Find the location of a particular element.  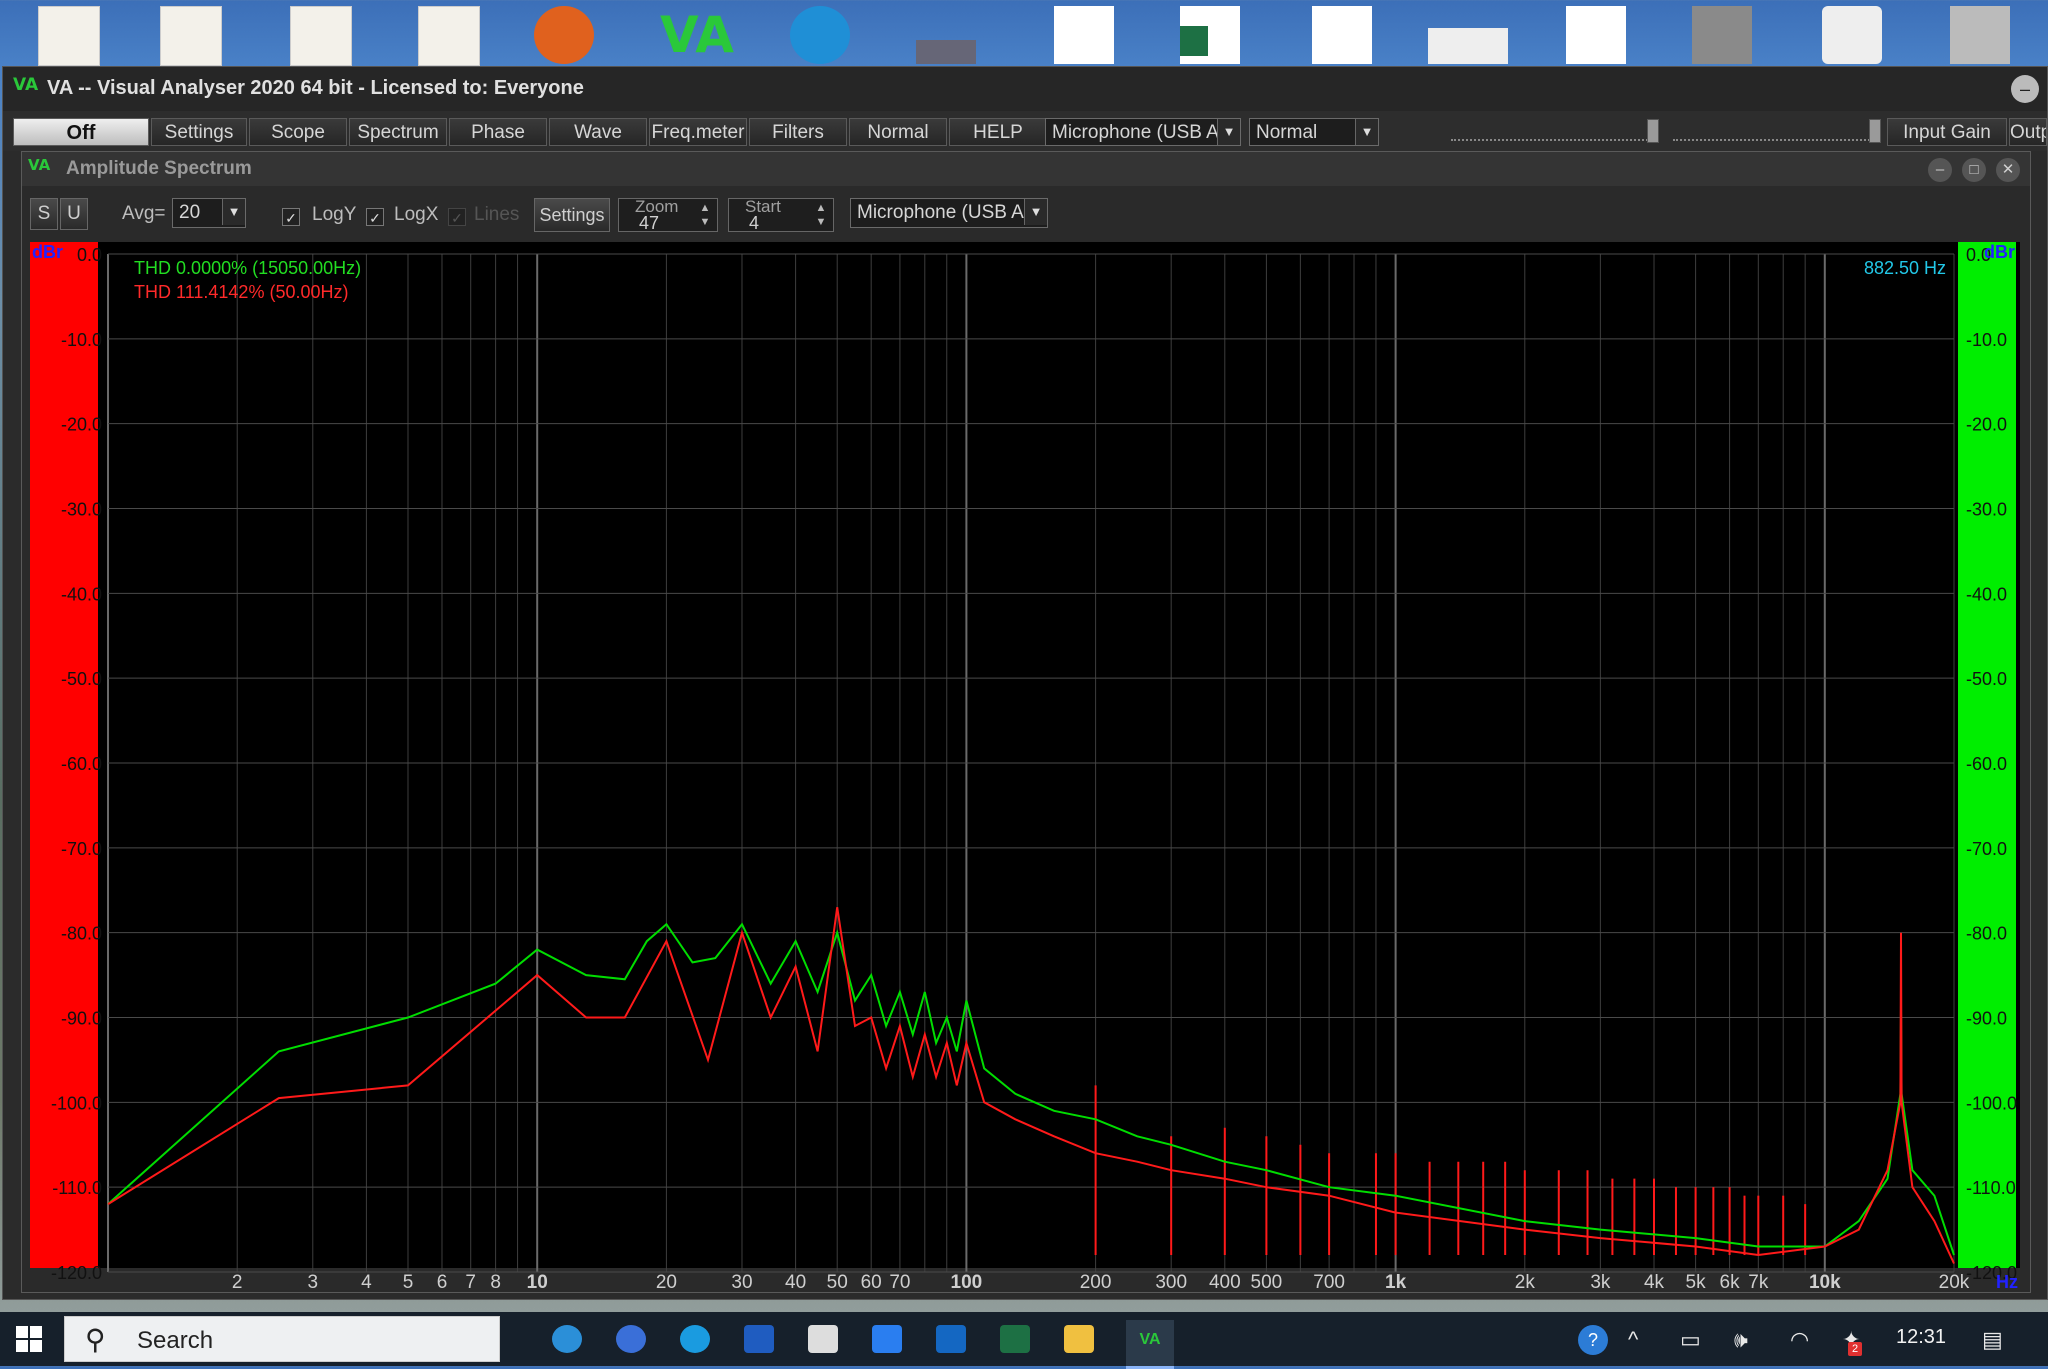

logx-checkbox: ✓ is located at coordinates (375, 217).